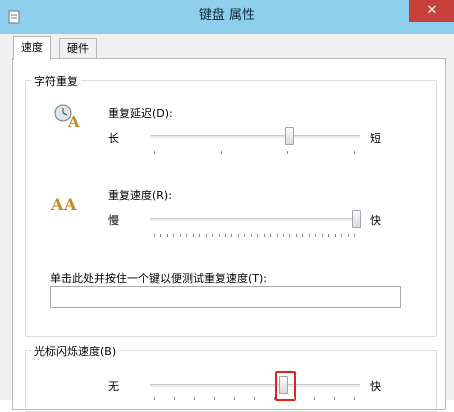  Describe the element at coordinates (255, 220) in the screenshot. I see `repeat-rate-slider-track` at that location.